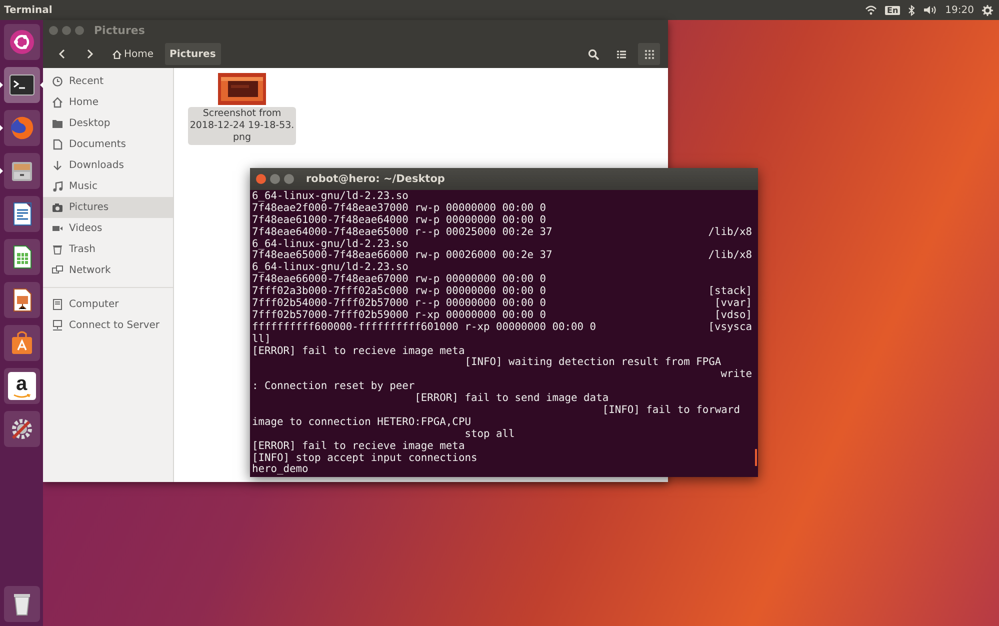 The height and width of the screenshot is (626, 999). I want to click on list-icon, so click(621, 54).